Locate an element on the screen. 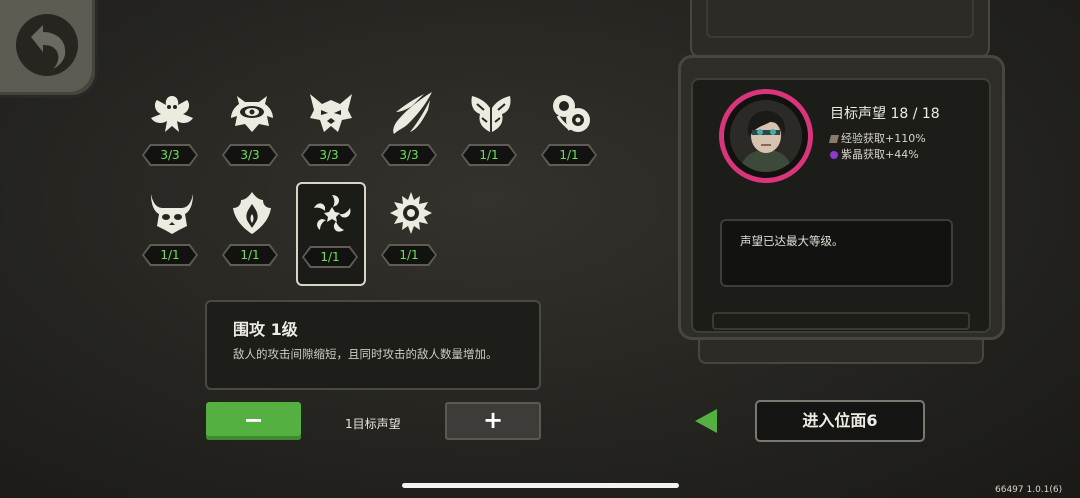 The image size is (1080, 498). target-reputation-label: 1目标声望 is located at coordinates (373, 424).